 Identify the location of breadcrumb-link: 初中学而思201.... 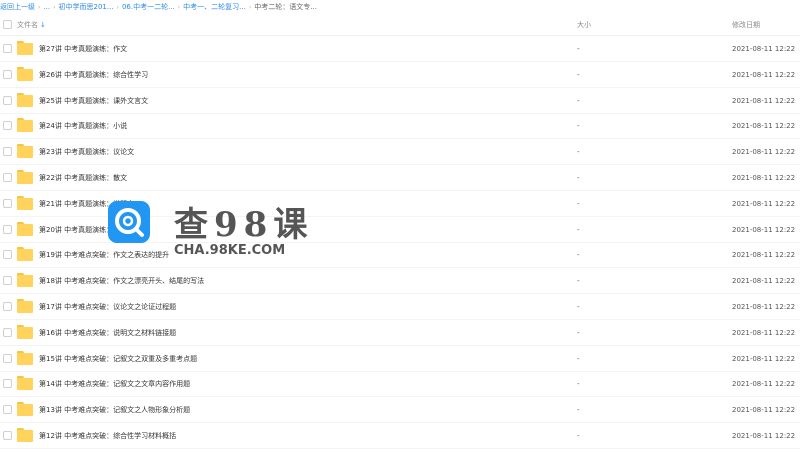
(86, 7).